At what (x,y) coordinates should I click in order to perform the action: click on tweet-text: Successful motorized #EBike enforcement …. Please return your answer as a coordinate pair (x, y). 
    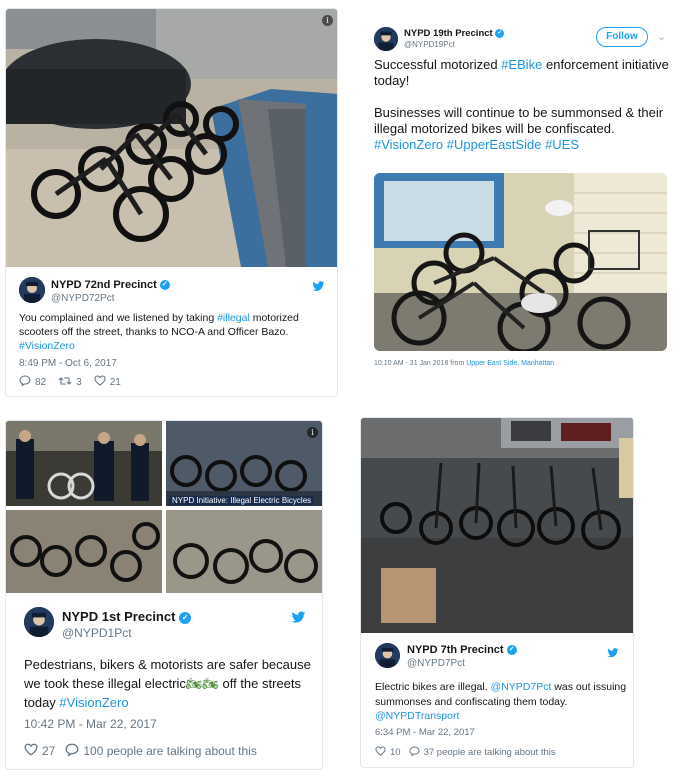
    Looking at the image, I should click on (521, 104).